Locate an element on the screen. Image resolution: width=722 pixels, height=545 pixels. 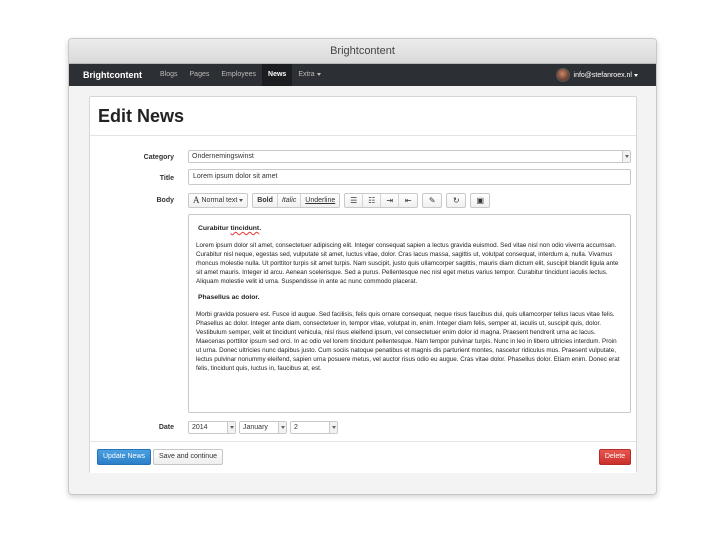
indent-button: ⇥ is located at coordinates (390, 200).